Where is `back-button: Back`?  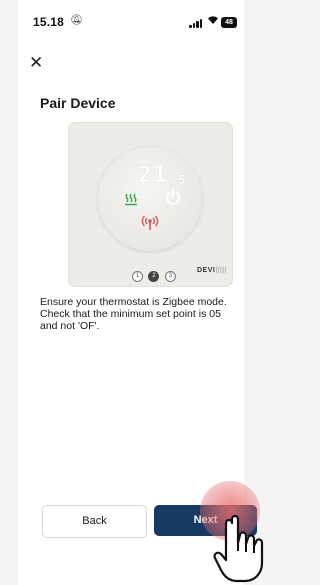 back-button: Back is located at coordinates (94, 521).